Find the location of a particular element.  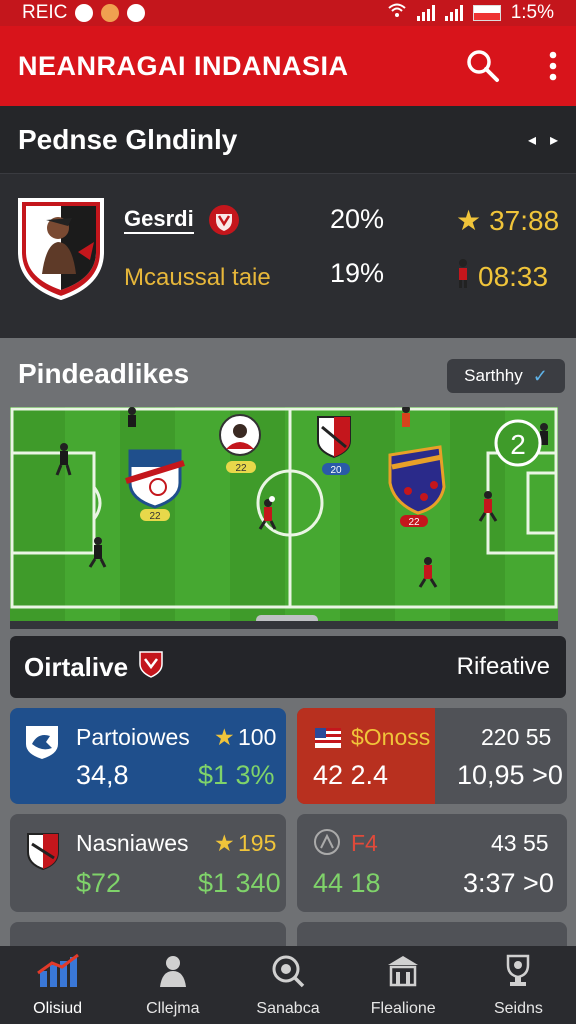

count-badge-value: 2 is located at coordinates (518, 444).